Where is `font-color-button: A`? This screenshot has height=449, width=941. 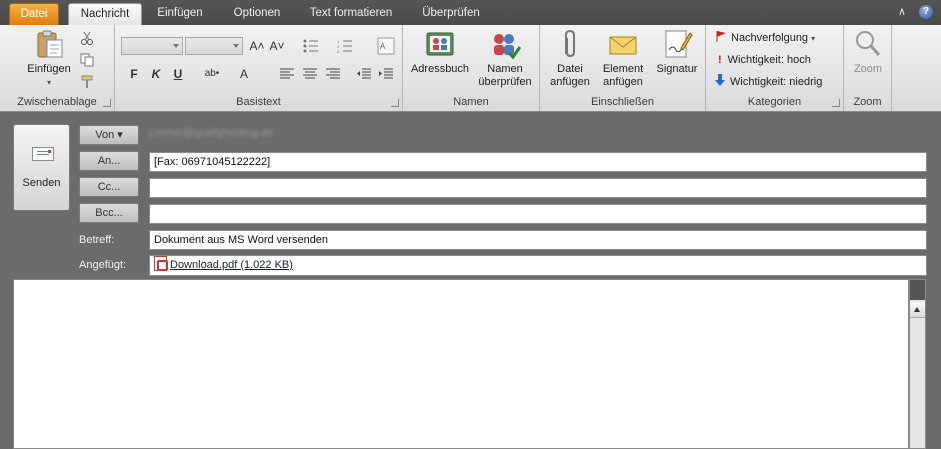 font-color-button: A is located at coordinates (244, 74).